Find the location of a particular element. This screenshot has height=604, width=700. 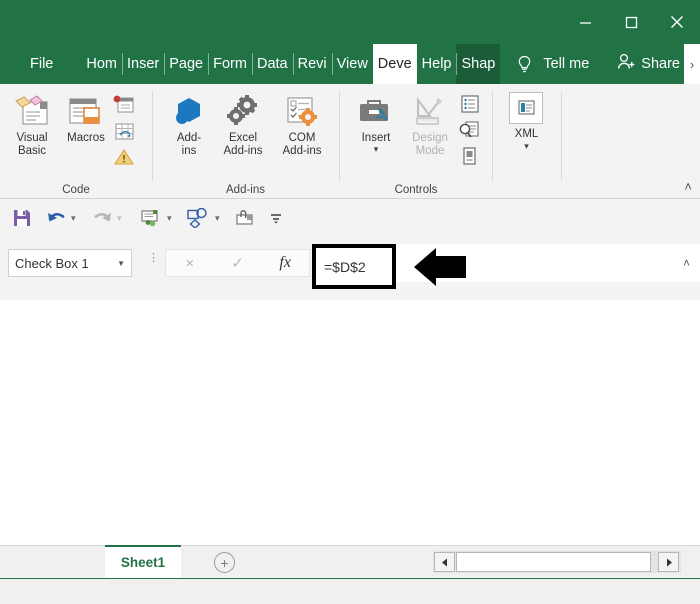

visual-basic-button: Visual Basic is located at coordinates (32, 125).